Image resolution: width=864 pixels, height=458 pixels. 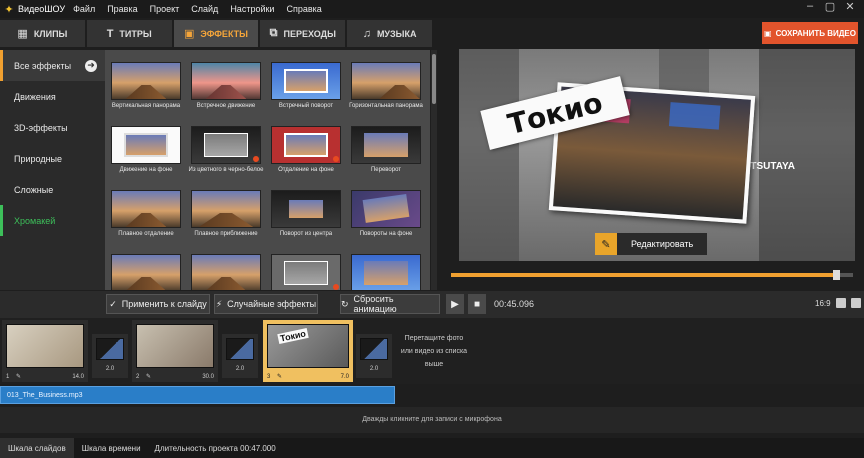 I want to click on menu-settings: Настройки, so click(x=252, y=9).